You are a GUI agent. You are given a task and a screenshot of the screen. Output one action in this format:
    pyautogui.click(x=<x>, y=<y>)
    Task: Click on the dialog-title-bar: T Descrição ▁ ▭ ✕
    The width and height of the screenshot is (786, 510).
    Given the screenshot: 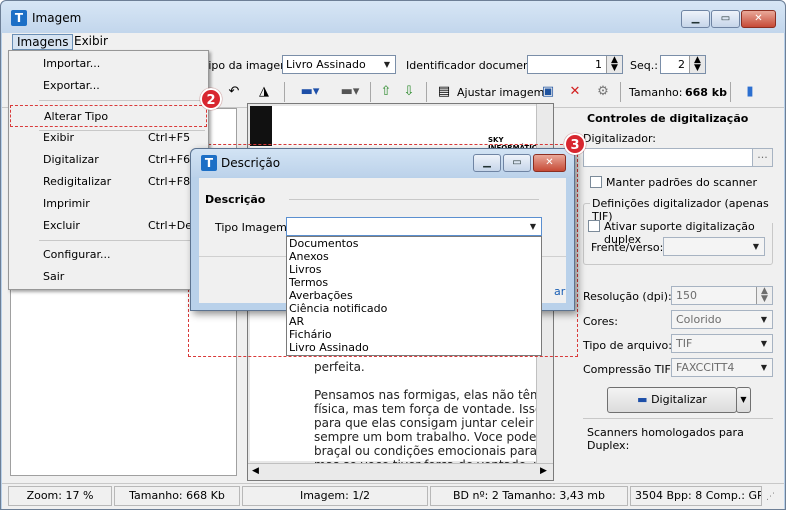 What is the action you would take?
    pyautogui.click(x=382, y=163)
    